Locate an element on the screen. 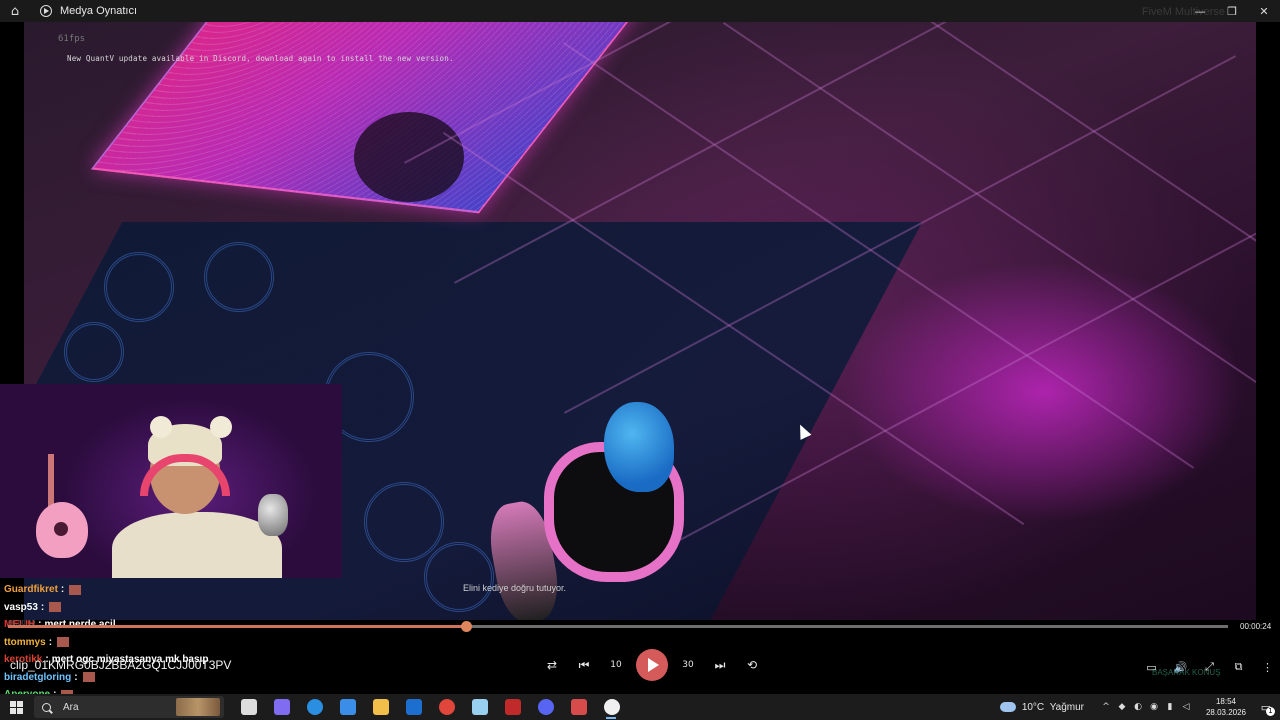 The width and height of the screenshot is (1280, 720). store-icon-glyph is located at coordinates (347, 707).